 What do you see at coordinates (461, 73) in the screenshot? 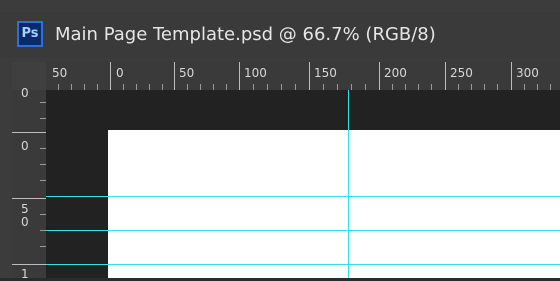
I see `ruler-label: 250` at bounding box center [461, 73].